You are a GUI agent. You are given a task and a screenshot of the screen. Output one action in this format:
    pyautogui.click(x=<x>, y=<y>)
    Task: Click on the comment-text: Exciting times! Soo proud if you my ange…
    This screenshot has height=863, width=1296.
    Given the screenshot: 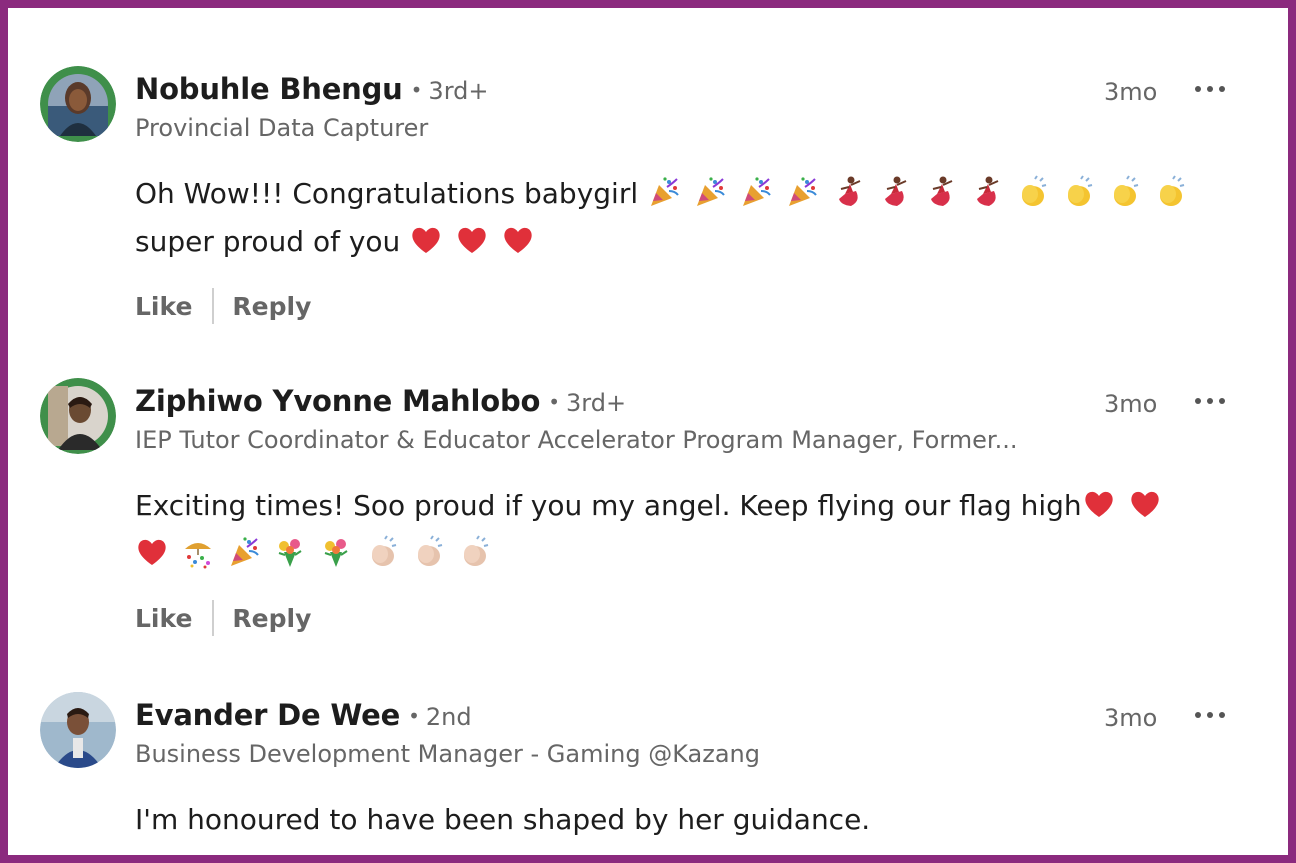 What is the action you would take?
    pyautogui.click(x=680, y=530)
    